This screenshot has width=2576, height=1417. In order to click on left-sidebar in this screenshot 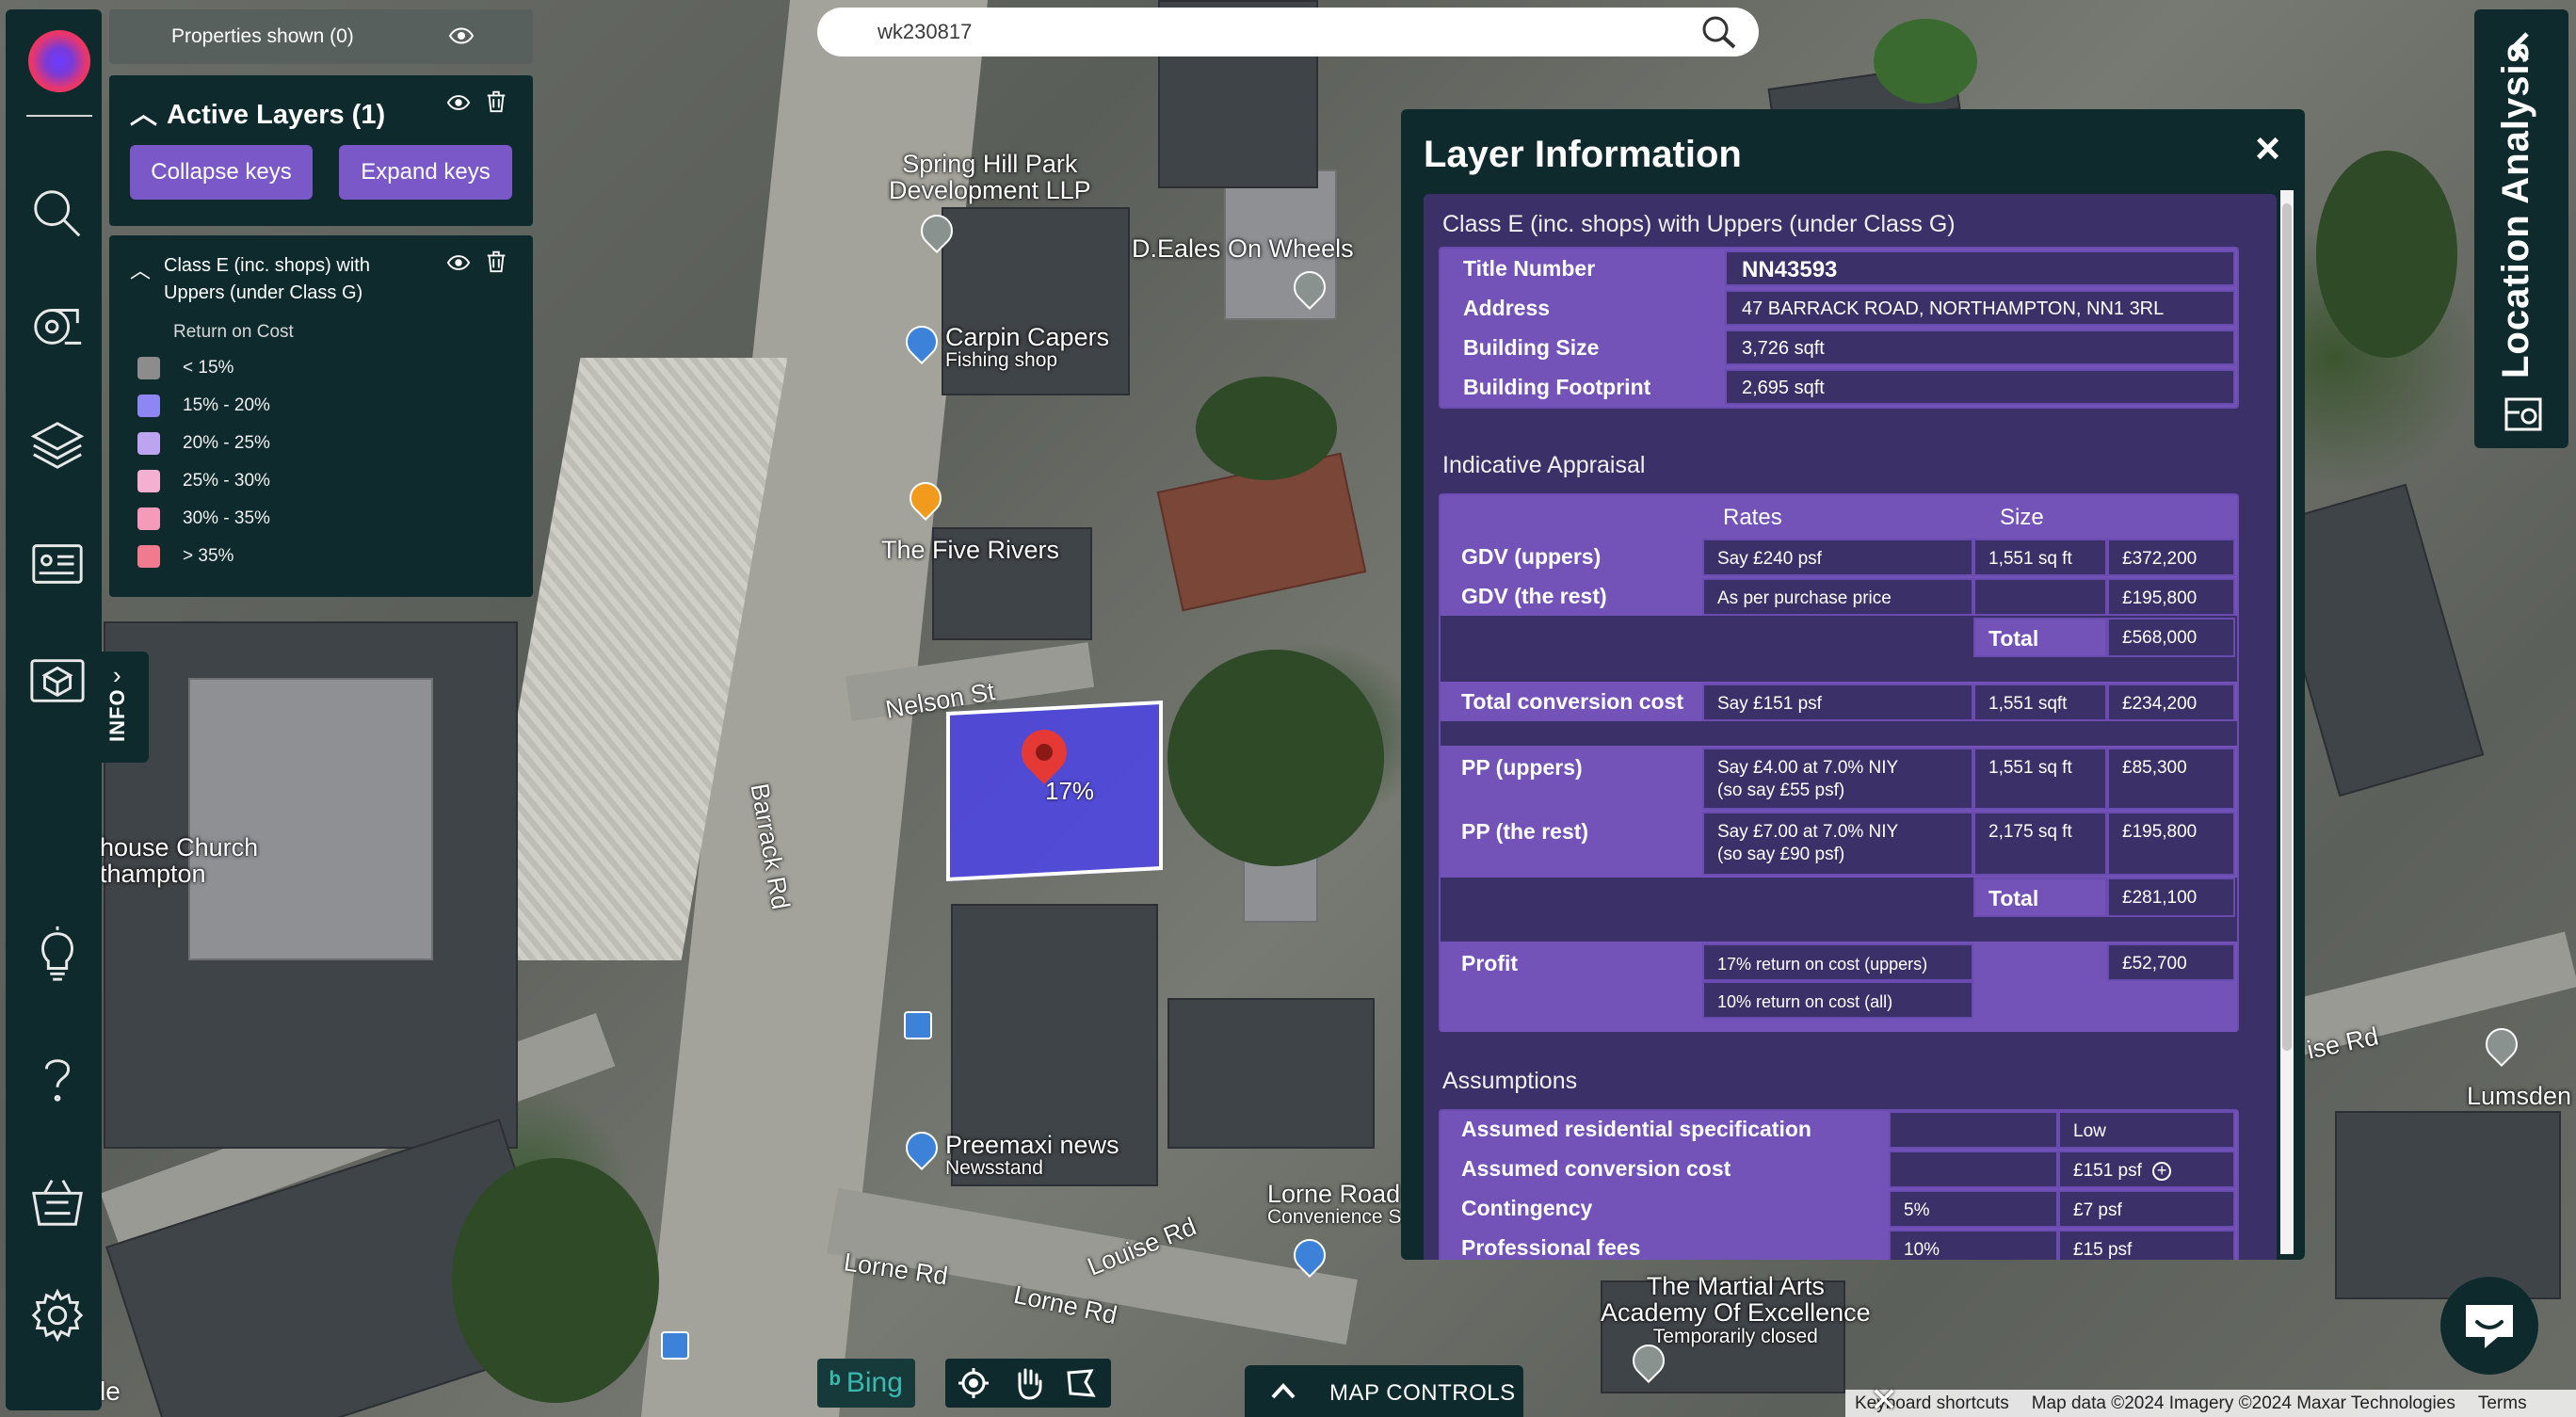, I will do `click(54, 709)`.